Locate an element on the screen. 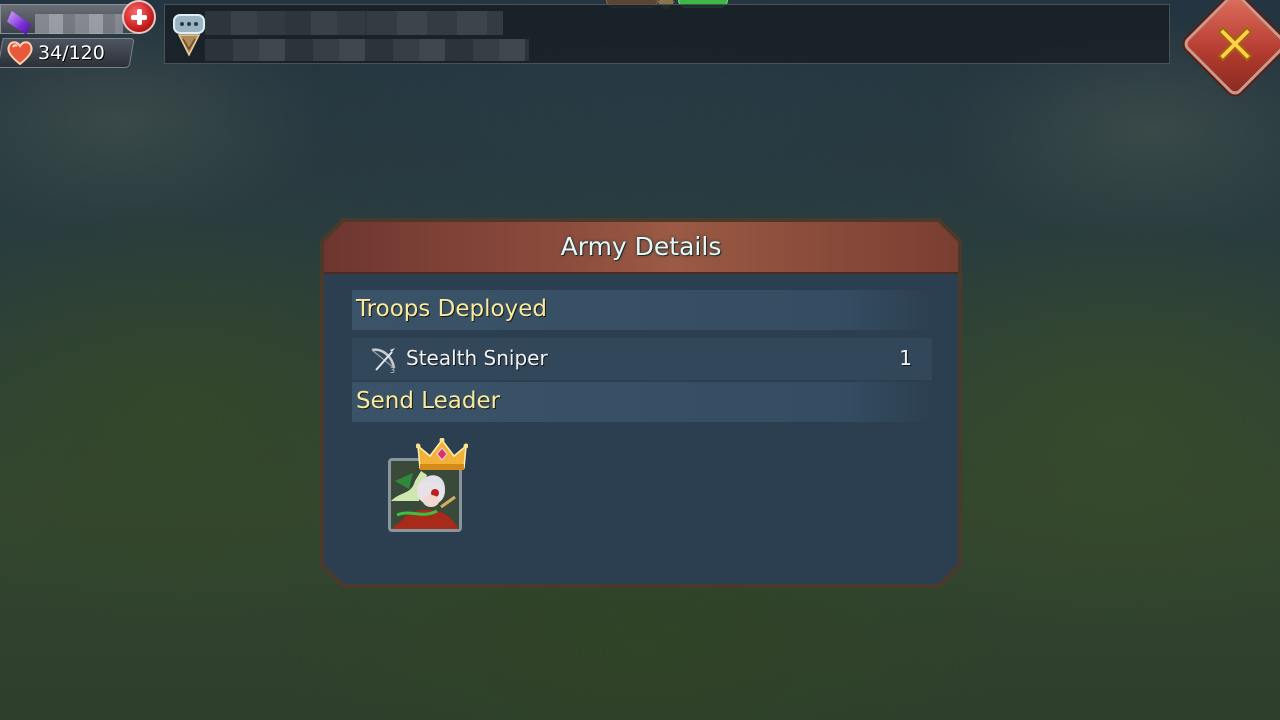  crown-icon is located at coordinates (442, 455).